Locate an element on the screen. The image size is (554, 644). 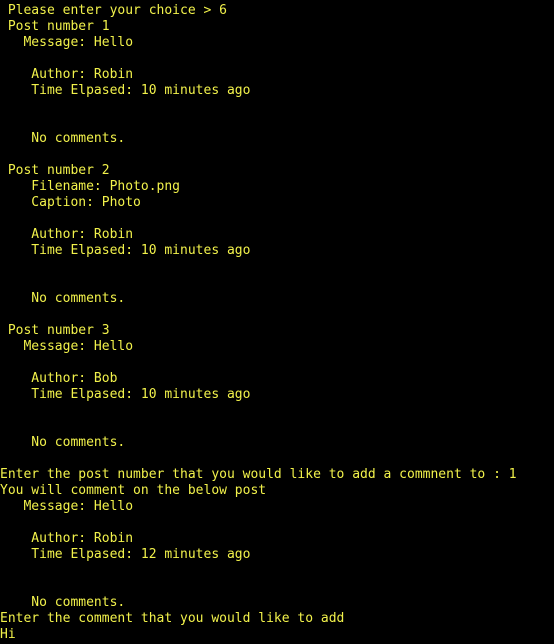
console-line: You will comment on the below post is located at coordinates (133, 490).